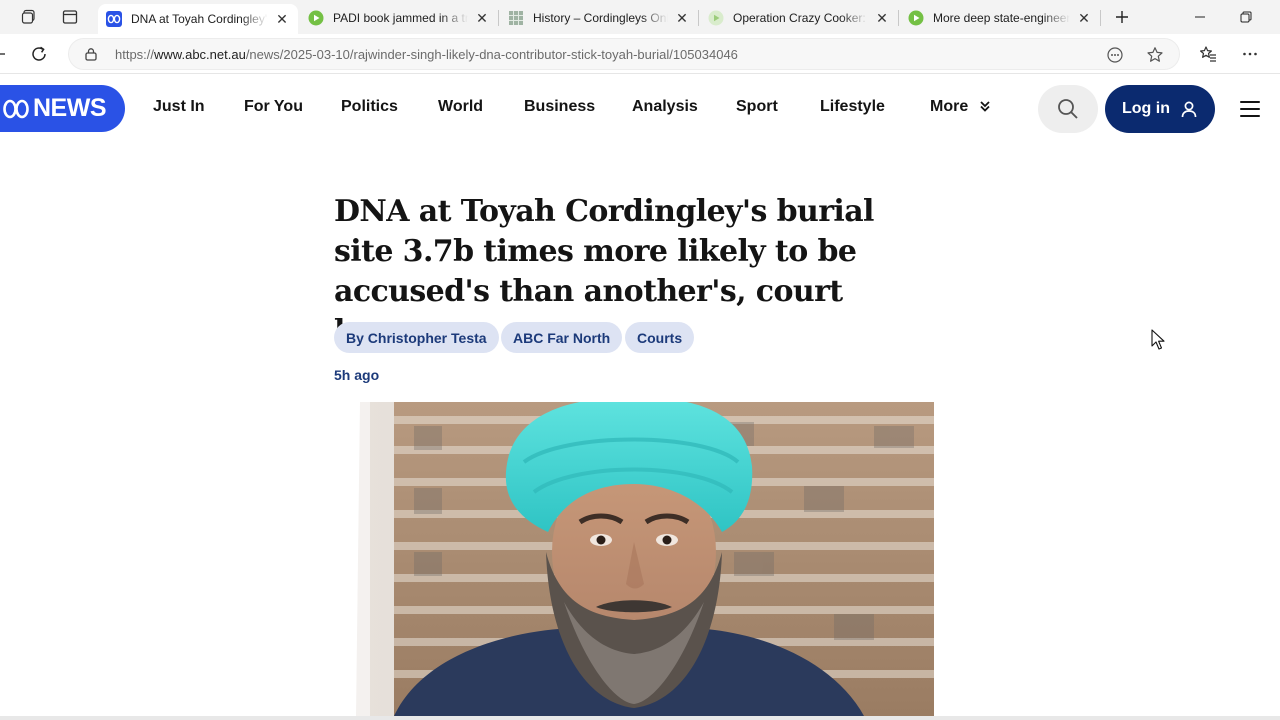  I want to click on tab-abc-article: DNA at Toyah Cordingley's ✕, so click(198, 19).